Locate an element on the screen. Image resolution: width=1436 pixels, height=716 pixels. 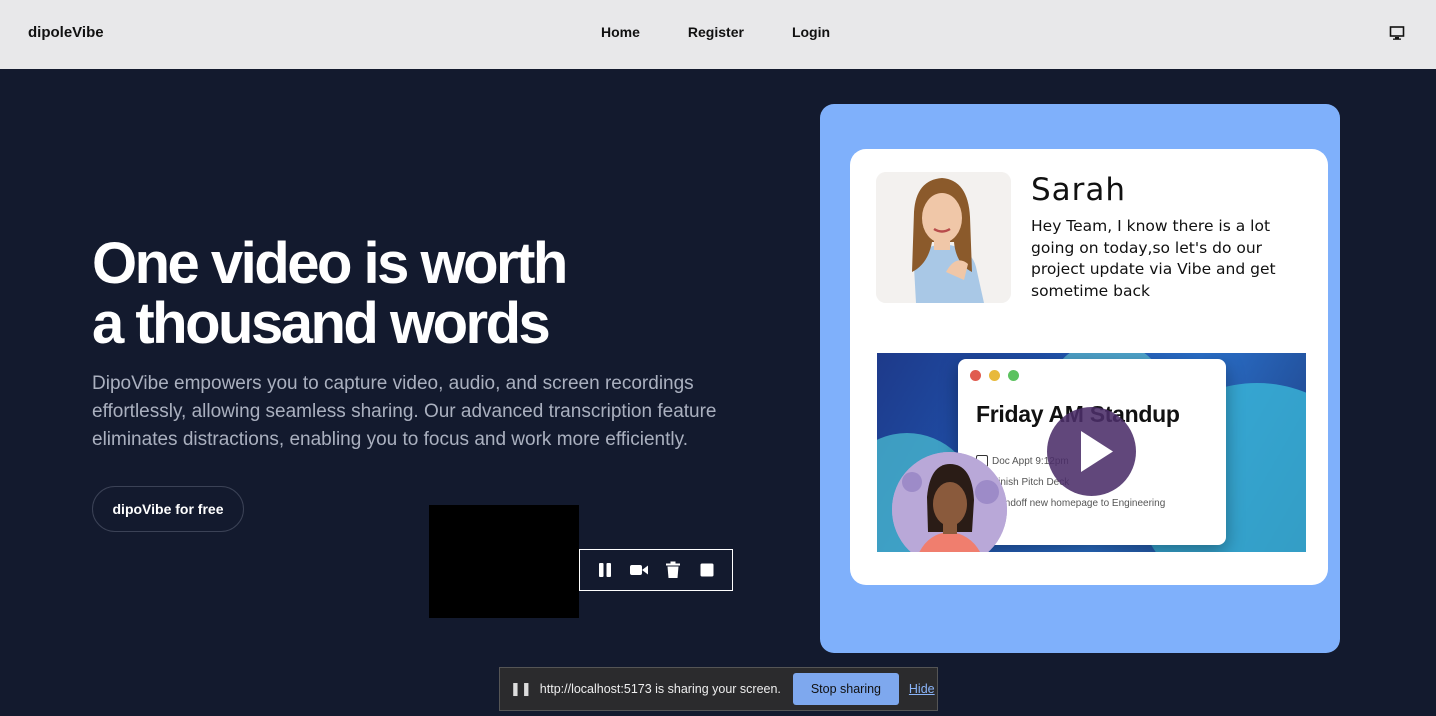
sender-name: Sarah is located at coordinates (1079, 190).